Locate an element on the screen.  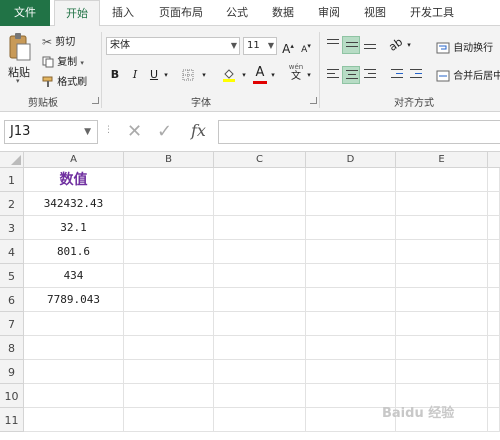
tab-formulas: 公式 is located at coordinates (237, 13).